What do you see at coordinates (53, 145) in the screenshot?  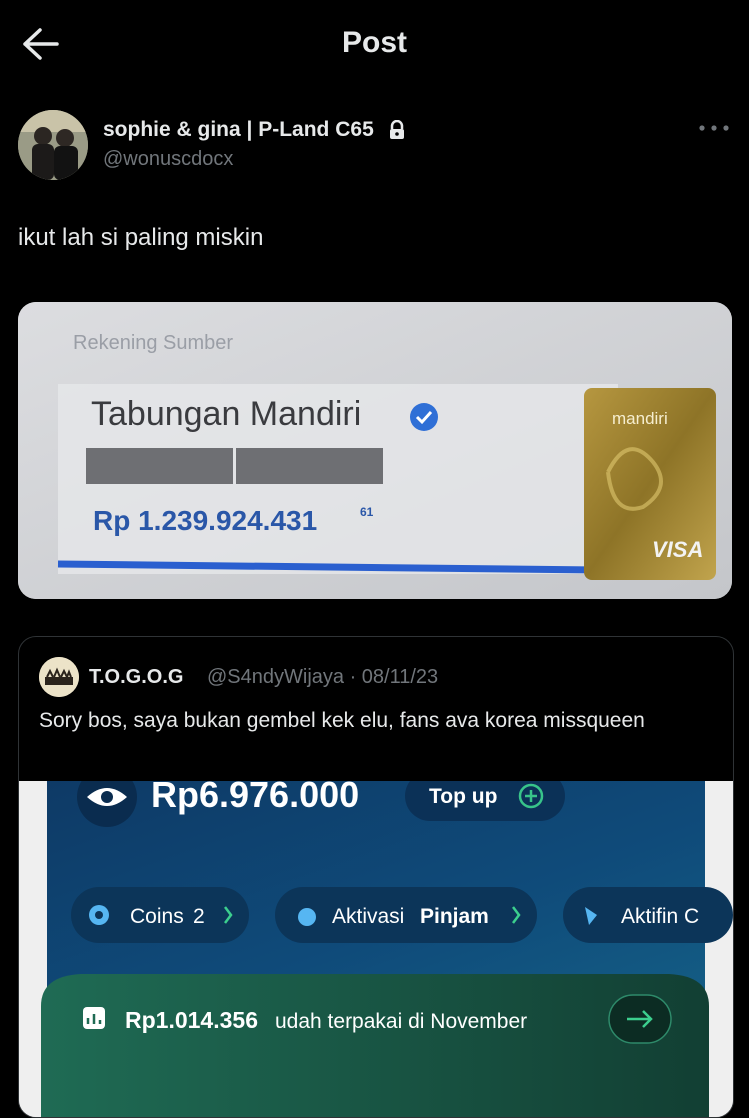 I see `avatar` at bounding box center [53, 145].